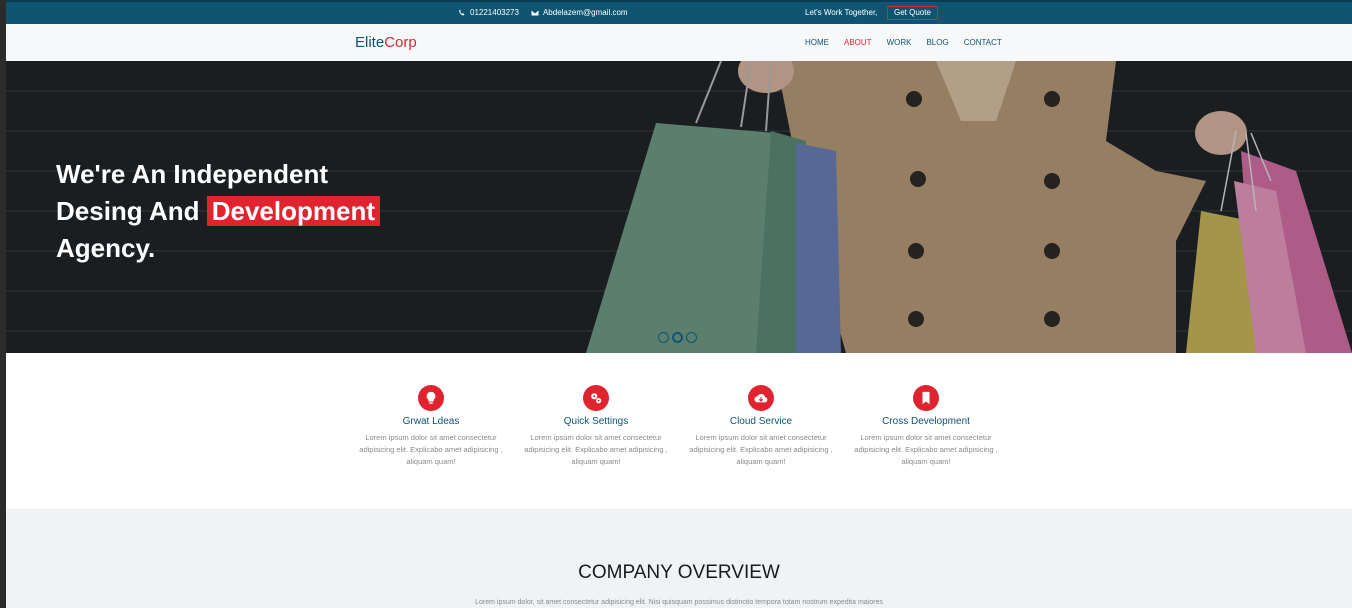 The width and height of the screenshot is (1352, 608). I want to click on contact-info: 01221403273 Abdelazem@gmail.com, so click(543, 12).